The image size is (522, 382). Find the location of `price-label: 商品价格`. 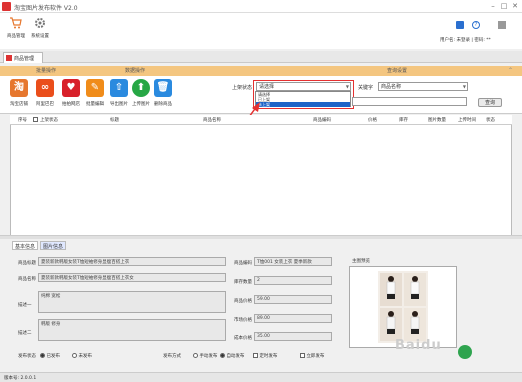

price-label: 商品价格 is located at coordinates (243, 301).